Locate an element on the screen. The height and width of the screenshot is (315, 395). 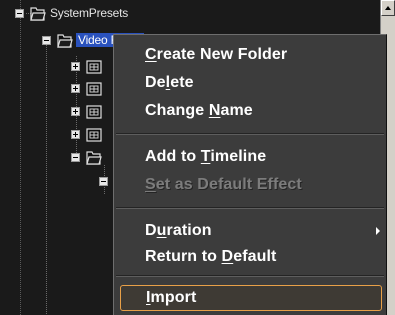
menu-item-duration: Duration is located at coordinates (250, 231).